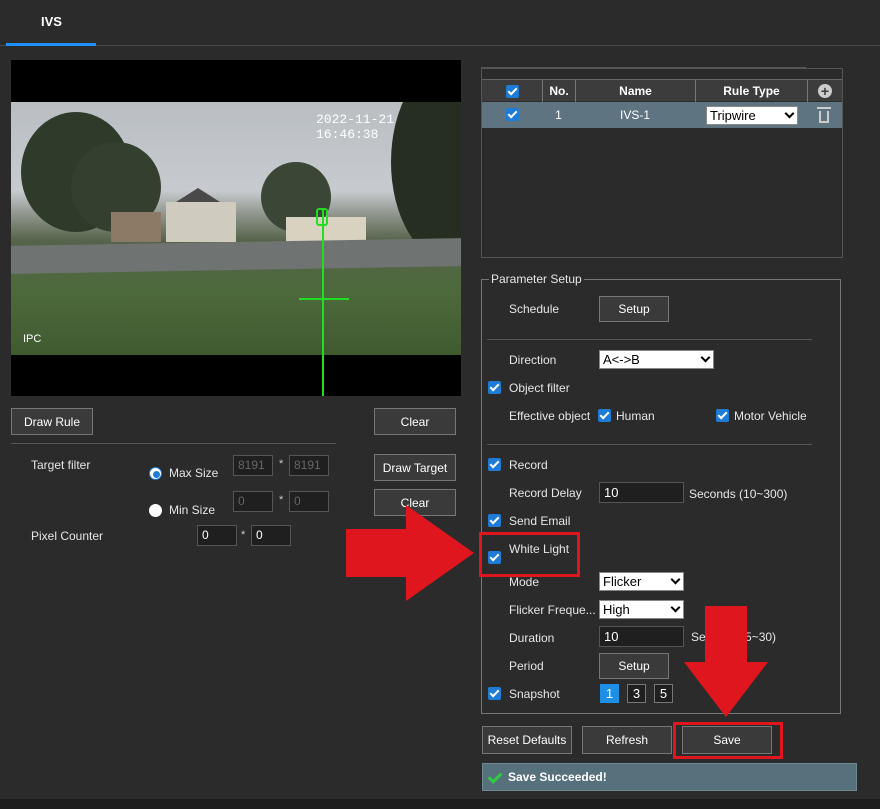 The image size is (880, 809). What do you see at coordinates (738, 494) in the screenshot?
I see `record-delay-unit: Seconds (10~300)` at bounding box center [738, 494].